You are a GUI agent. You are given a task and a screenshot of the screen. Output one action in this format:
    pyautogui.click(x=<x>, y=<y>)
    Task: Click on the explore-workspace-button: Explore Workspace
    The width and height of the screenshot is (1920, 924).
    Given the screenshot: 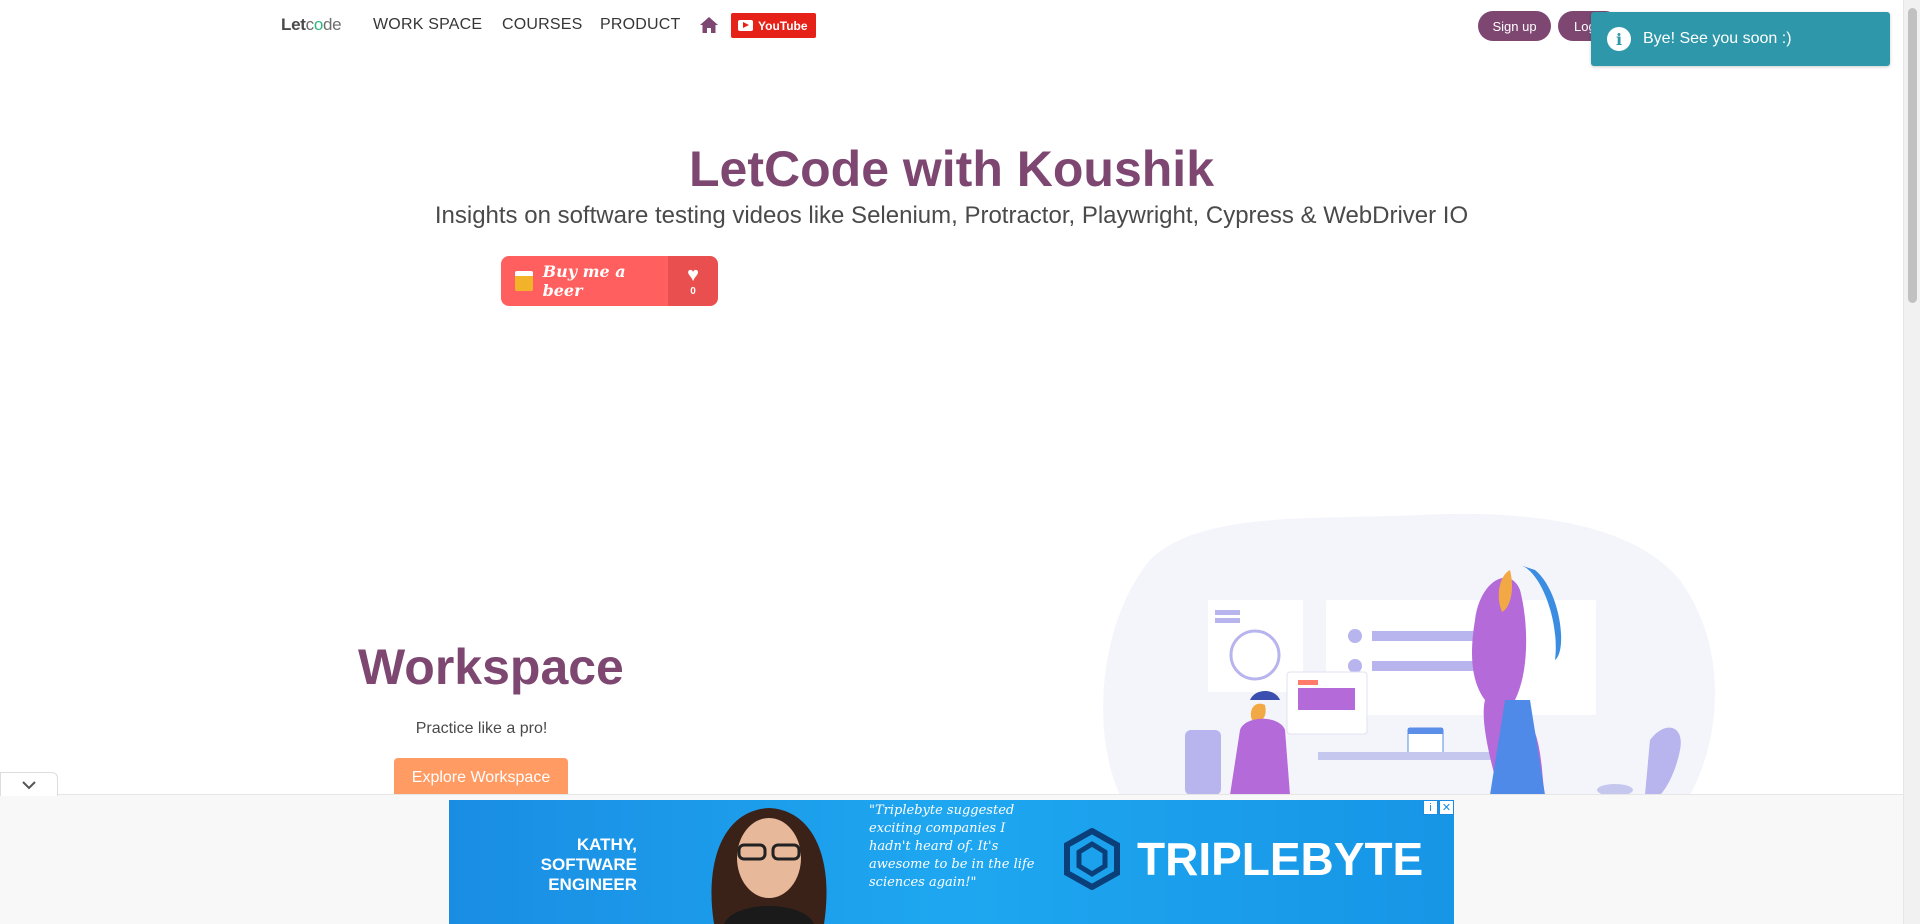 What is the action you would take?
    pyautogui.click(x=481, y=778)
    